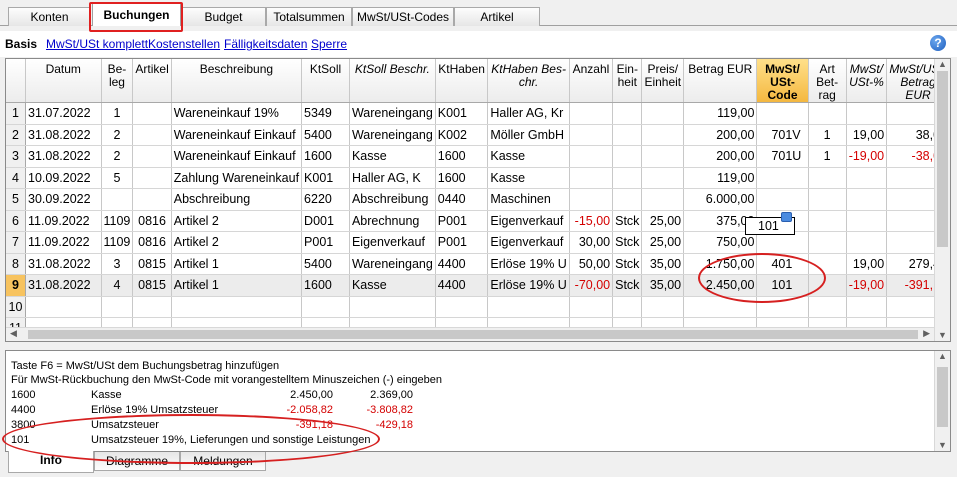 The width and height of the screenshot is (957, 477). Describe the element at coordinates (403, 16) in the screenshot. I see `tab-mwst-codes: MwSt/USt-Codes` at that location.